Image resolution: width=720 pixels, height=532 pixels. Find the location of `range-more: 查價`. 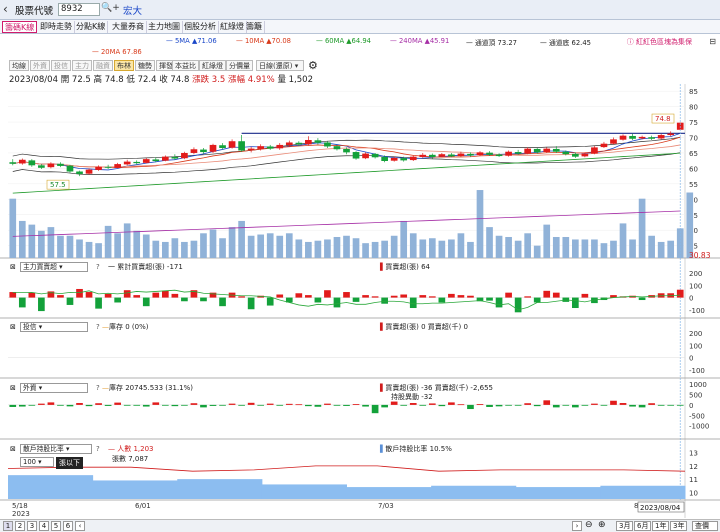

range-more: 查價 is located at coordinates (705, 526).